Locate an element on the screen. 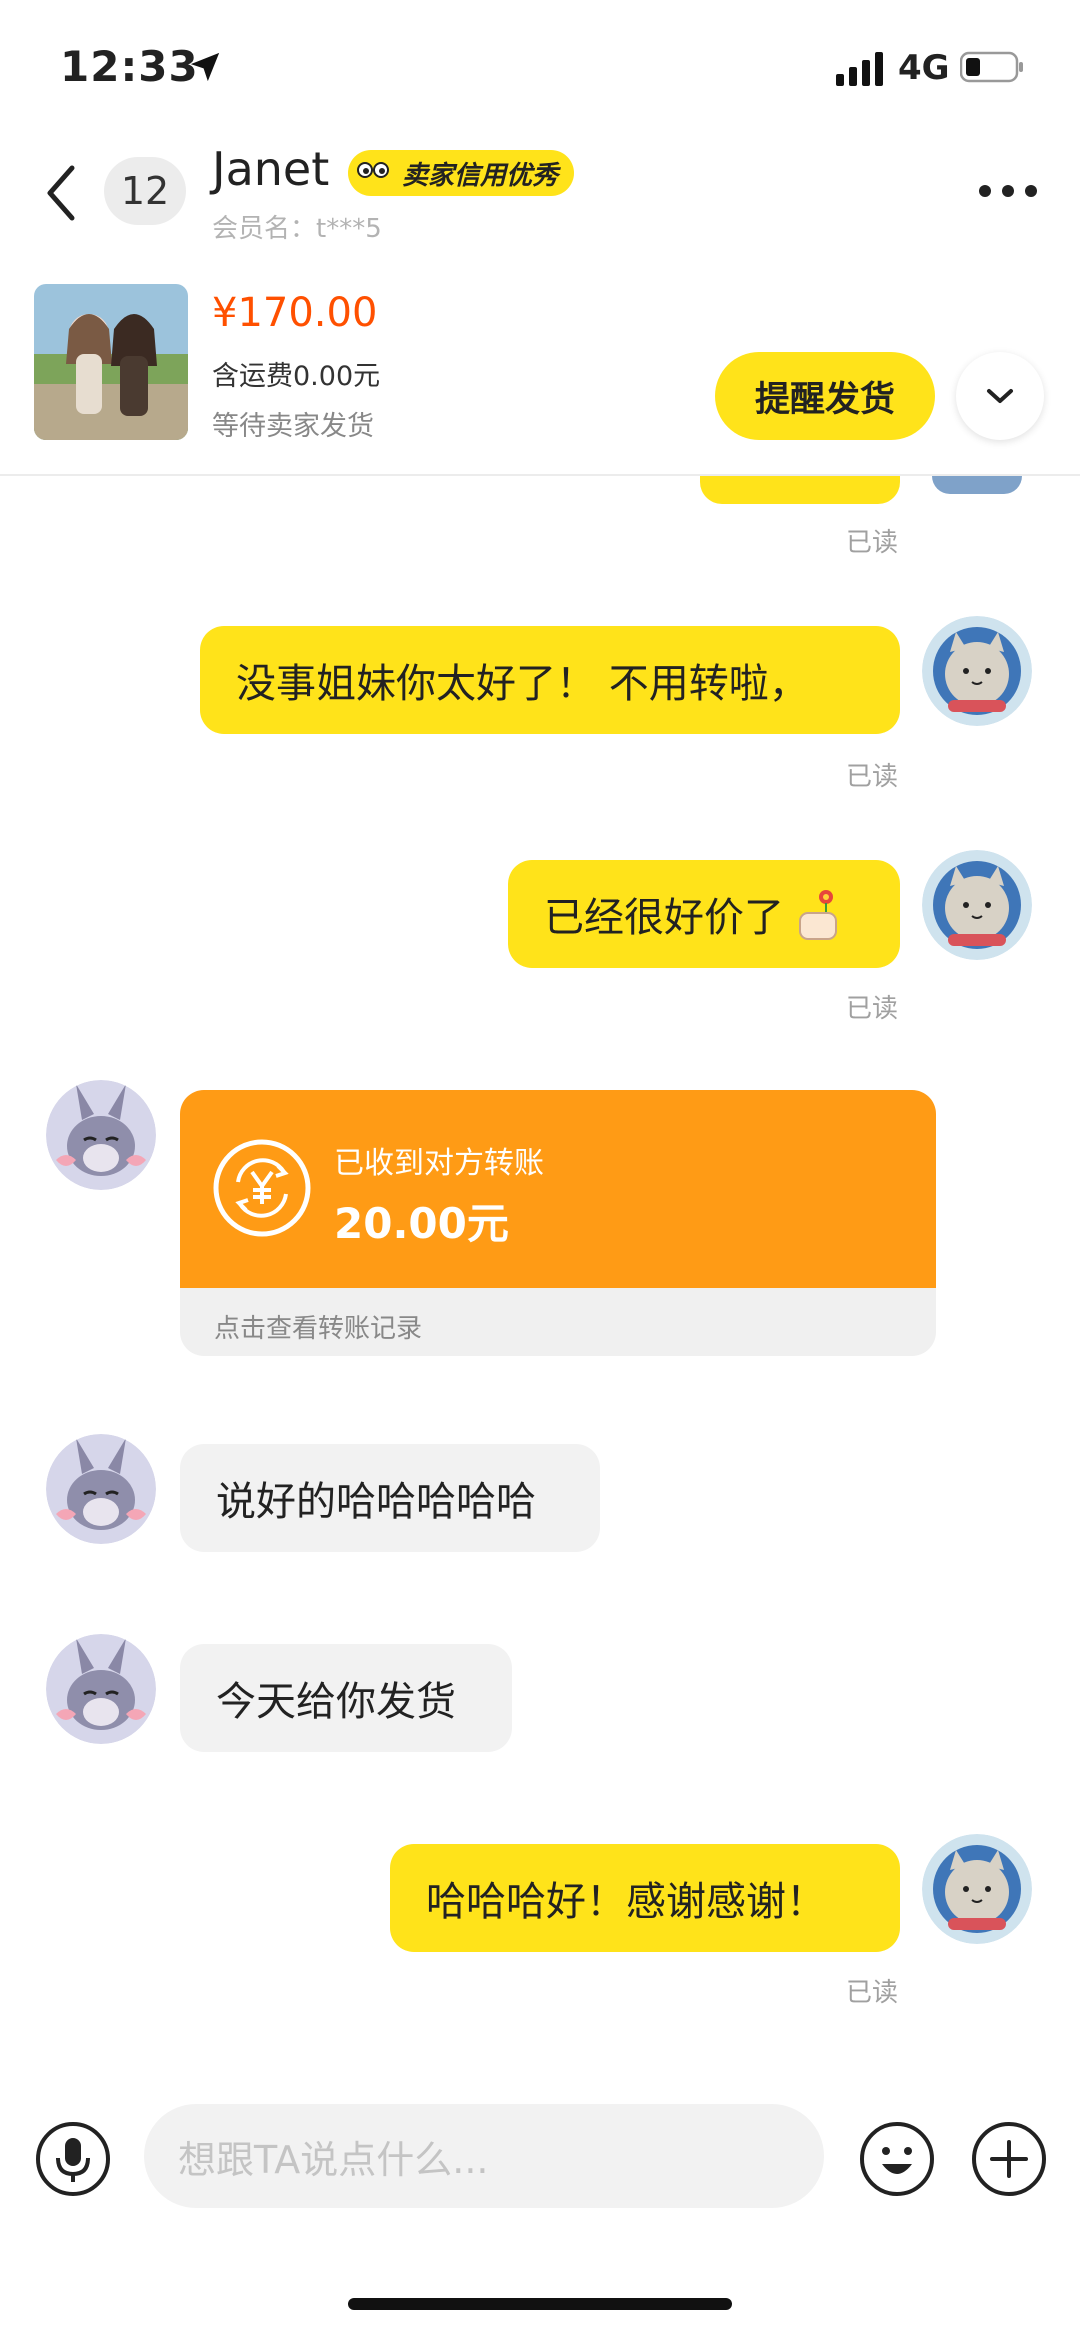 Image resolution: width=1080 pixels, height=2337 pixels. member-name: 会员名：t***5 is located at coordinates (297, 229).